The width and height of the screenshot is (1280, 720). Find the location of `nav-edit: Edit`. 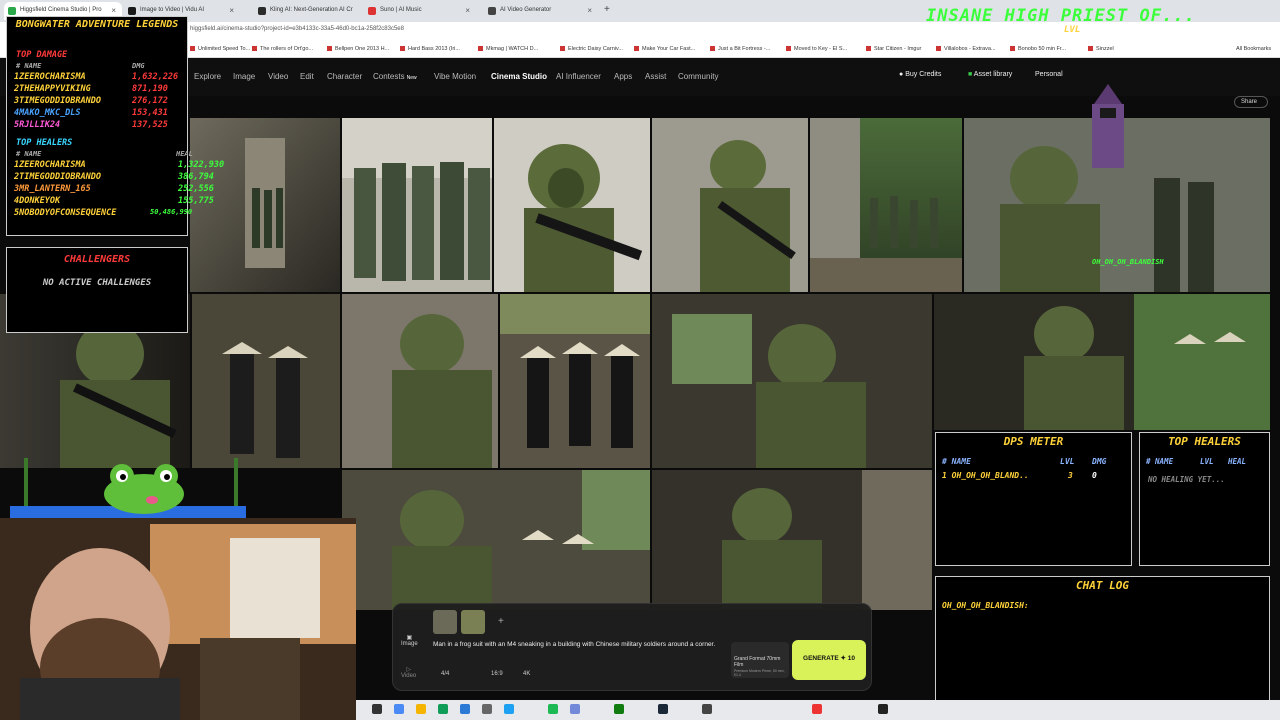

nav-edit: Edit is located at coordinates (307, 76).